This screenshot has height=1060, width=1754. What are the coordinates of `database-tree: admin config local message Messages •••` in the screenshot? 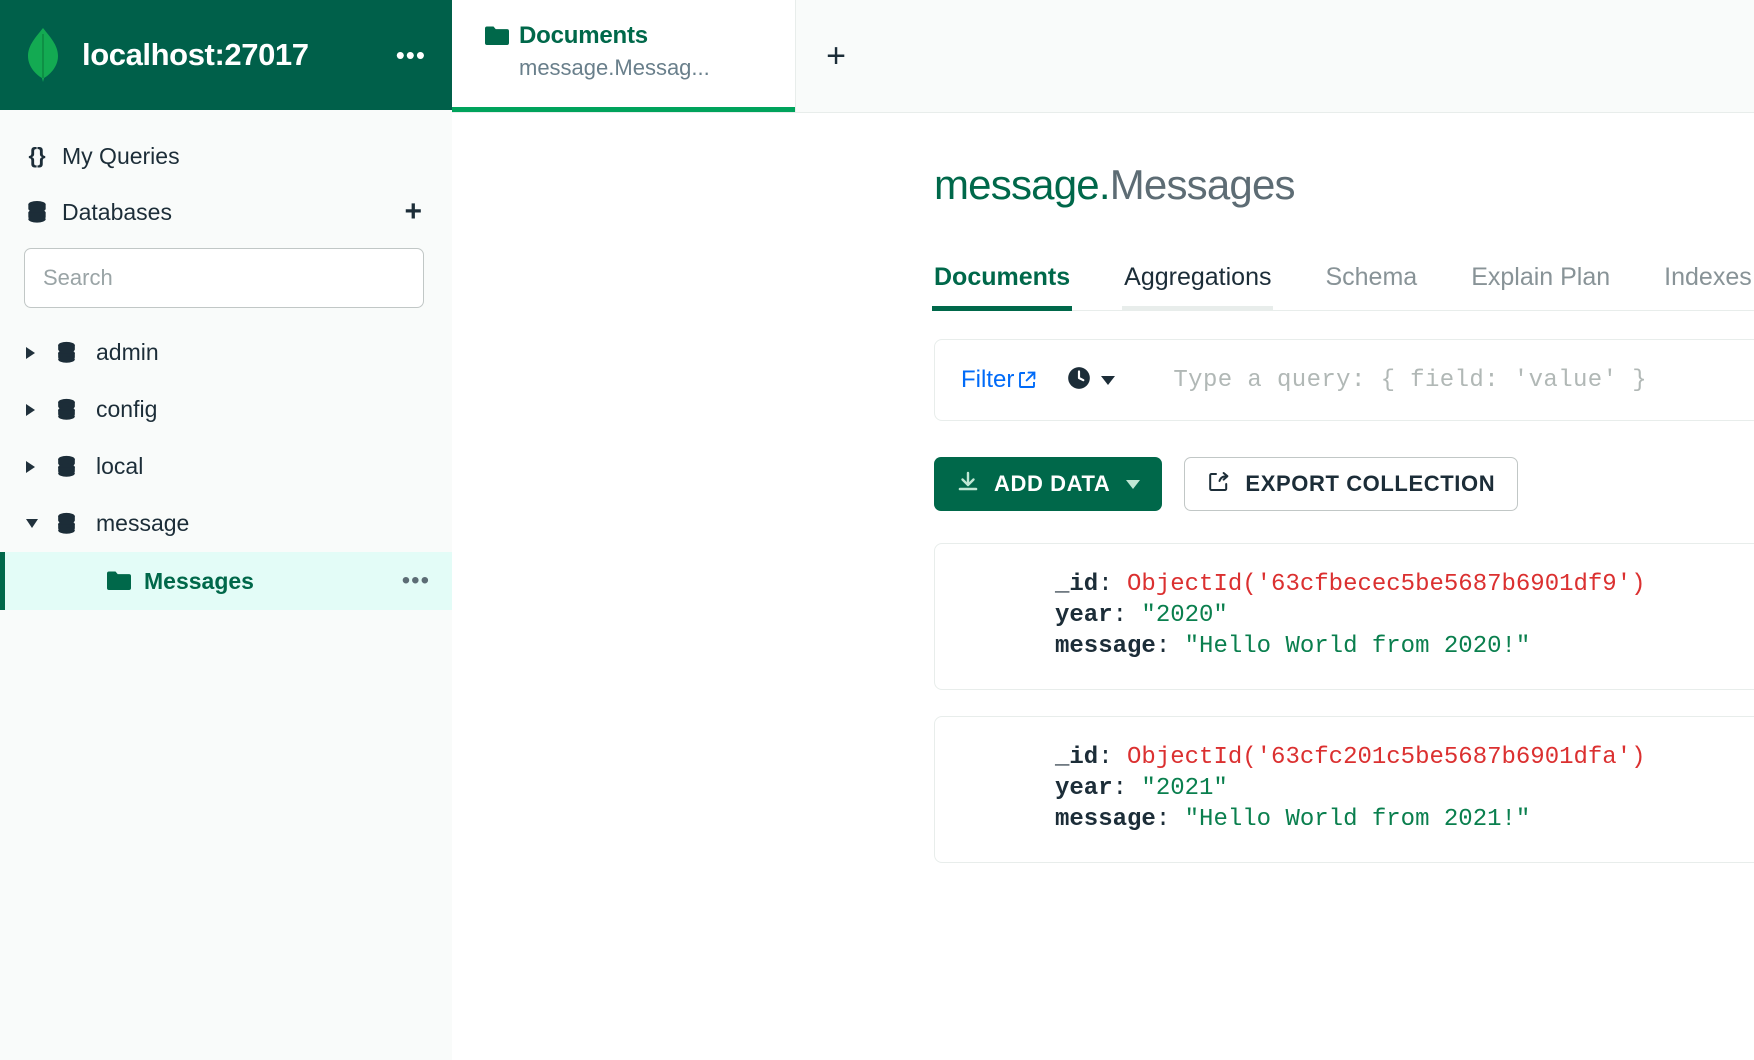 It's located at (226, 467).